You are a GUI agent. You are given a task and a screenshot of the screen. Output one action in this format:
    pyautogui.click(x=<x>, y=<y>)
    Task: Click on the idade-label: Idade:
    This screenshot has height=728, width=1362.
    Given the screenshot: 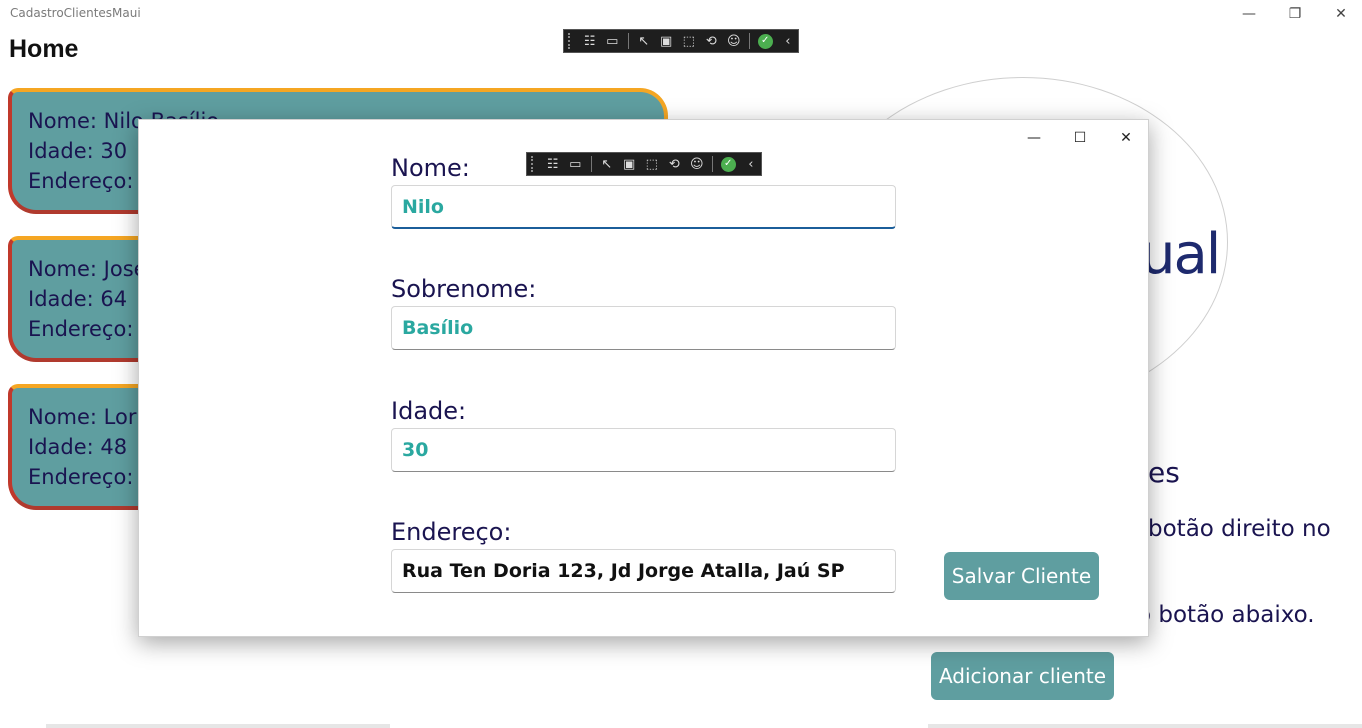 What is the action you would take?
    pyautogui.click(x=429, y=411)
    